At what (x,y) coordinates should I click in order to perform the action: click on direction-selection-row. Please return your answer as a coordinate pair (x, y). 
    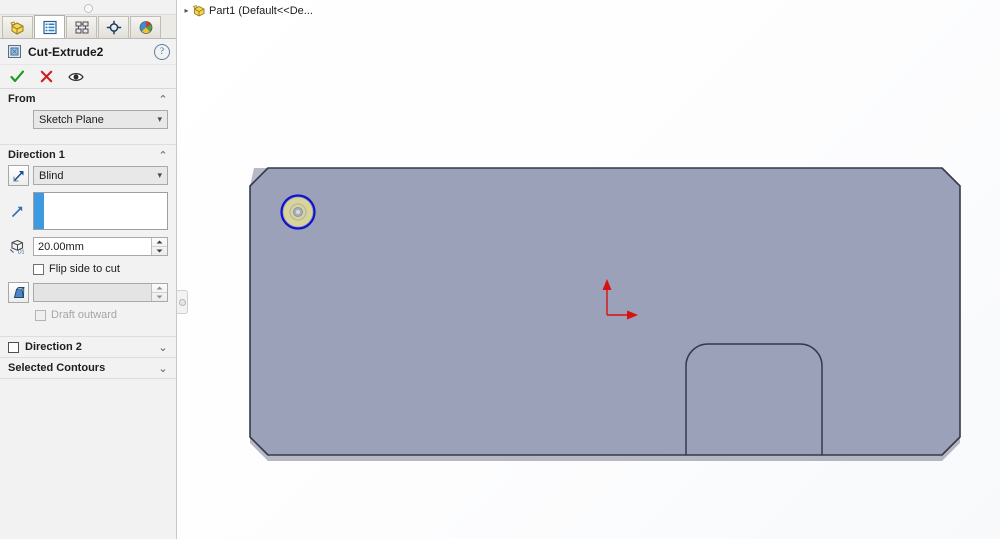
    Looking at the image, I should click on (88, 211).